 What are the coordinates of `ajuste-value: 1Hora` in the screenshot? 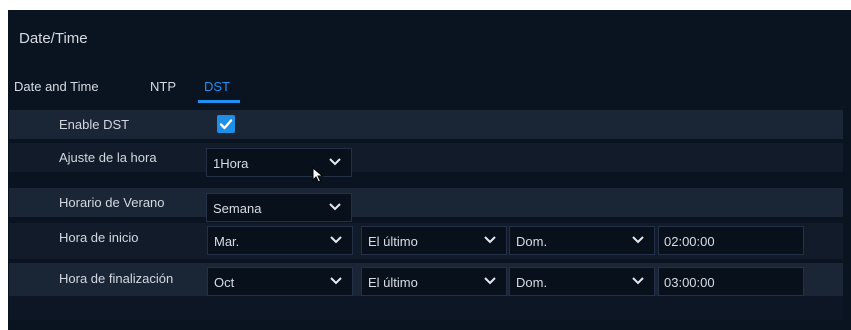 It's located at (231, 163).